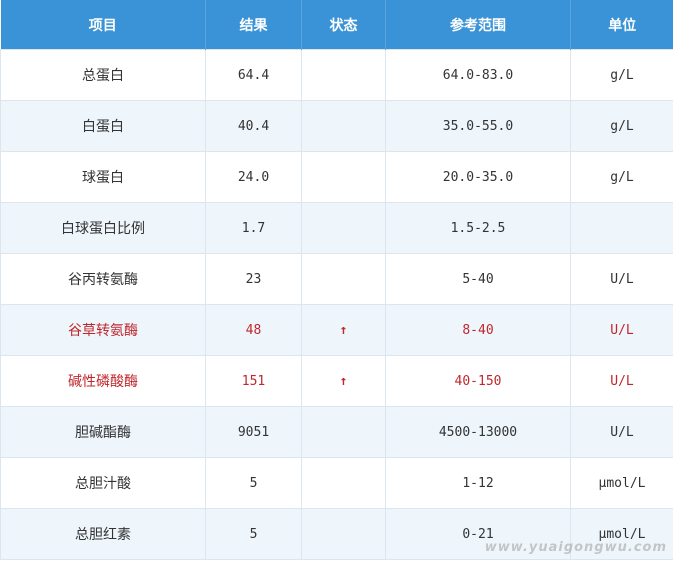 The width and height of the screenshot is (673, 561). What do you see at coordinates (478, 126) in the screenshot?
I see `range-cell: 35.0-55.0` at bounding box center [478, 126].